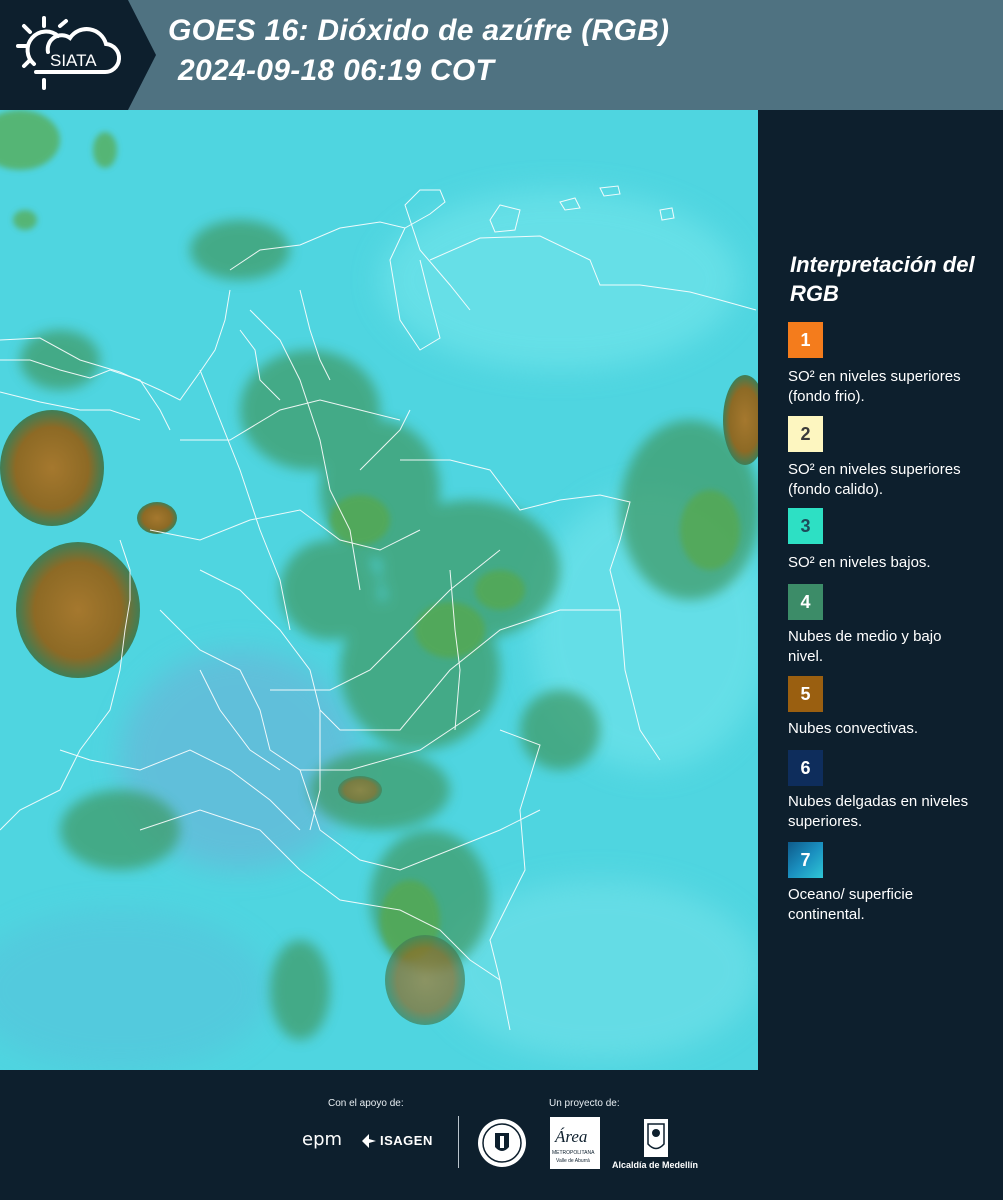 This screenshot has height=1200, width=1003. I want to click on legend-number-3: 3, so click(805, 525).